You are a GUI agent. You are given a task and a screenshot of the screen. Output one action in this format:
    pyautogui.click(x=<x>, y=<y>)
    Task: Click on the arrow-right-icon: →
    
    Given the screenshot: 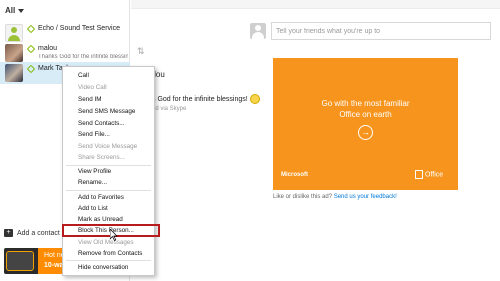 What is the action you would take?
    pyautogui.click(x=365, y=132)
    